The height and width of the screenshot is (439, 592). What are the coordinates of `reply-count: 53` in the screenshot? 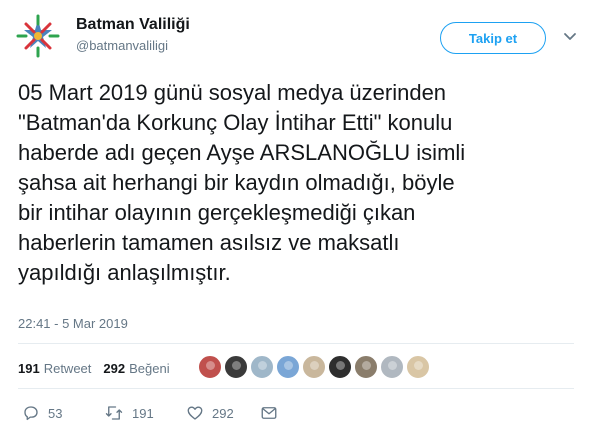 It's located at (55, 413).